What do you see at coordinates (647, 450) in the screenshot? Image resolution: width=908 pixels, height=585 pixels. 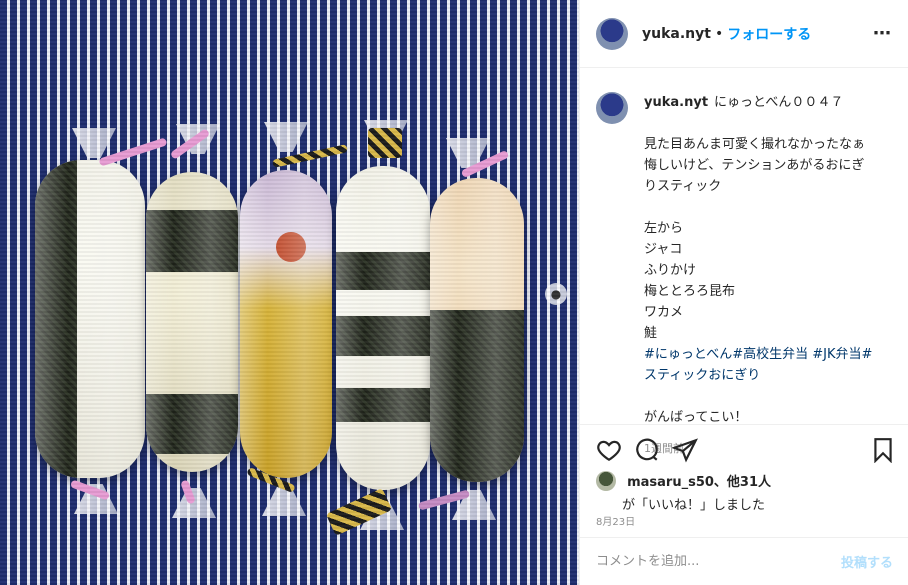 I see `comment-icon` at bounding box center [647, 450].